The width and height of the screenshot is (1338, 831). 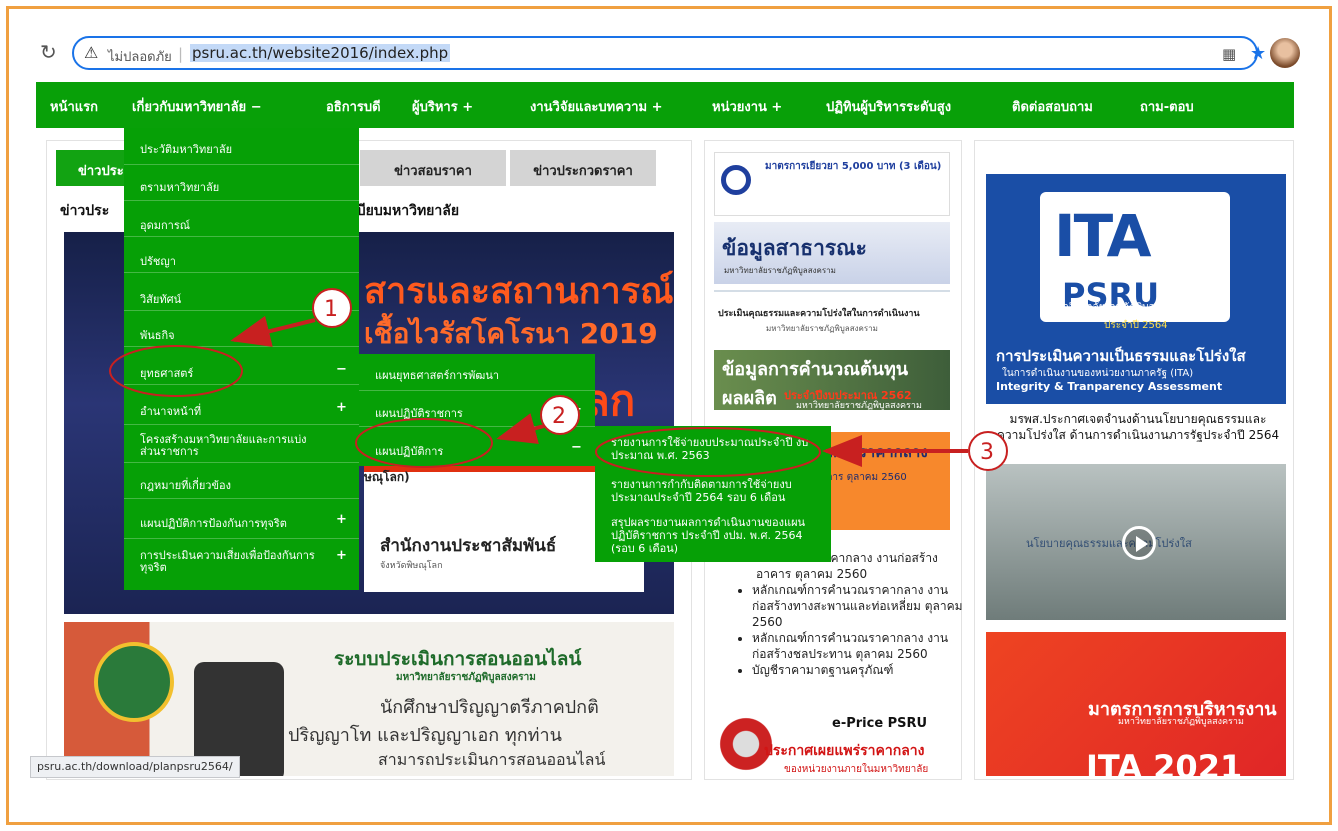 I want to click on highlight-budget-report, so click(x=708, y=452).